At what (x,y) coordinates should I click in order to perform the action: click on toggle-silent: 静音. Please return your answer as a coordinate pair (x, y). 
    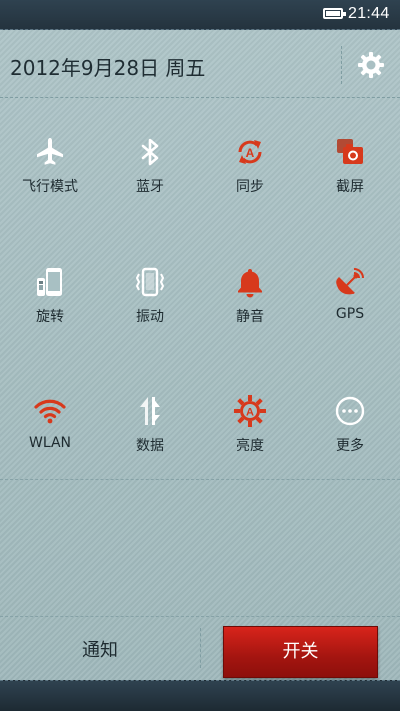
    Looking at the image, I should click on (250, 311).